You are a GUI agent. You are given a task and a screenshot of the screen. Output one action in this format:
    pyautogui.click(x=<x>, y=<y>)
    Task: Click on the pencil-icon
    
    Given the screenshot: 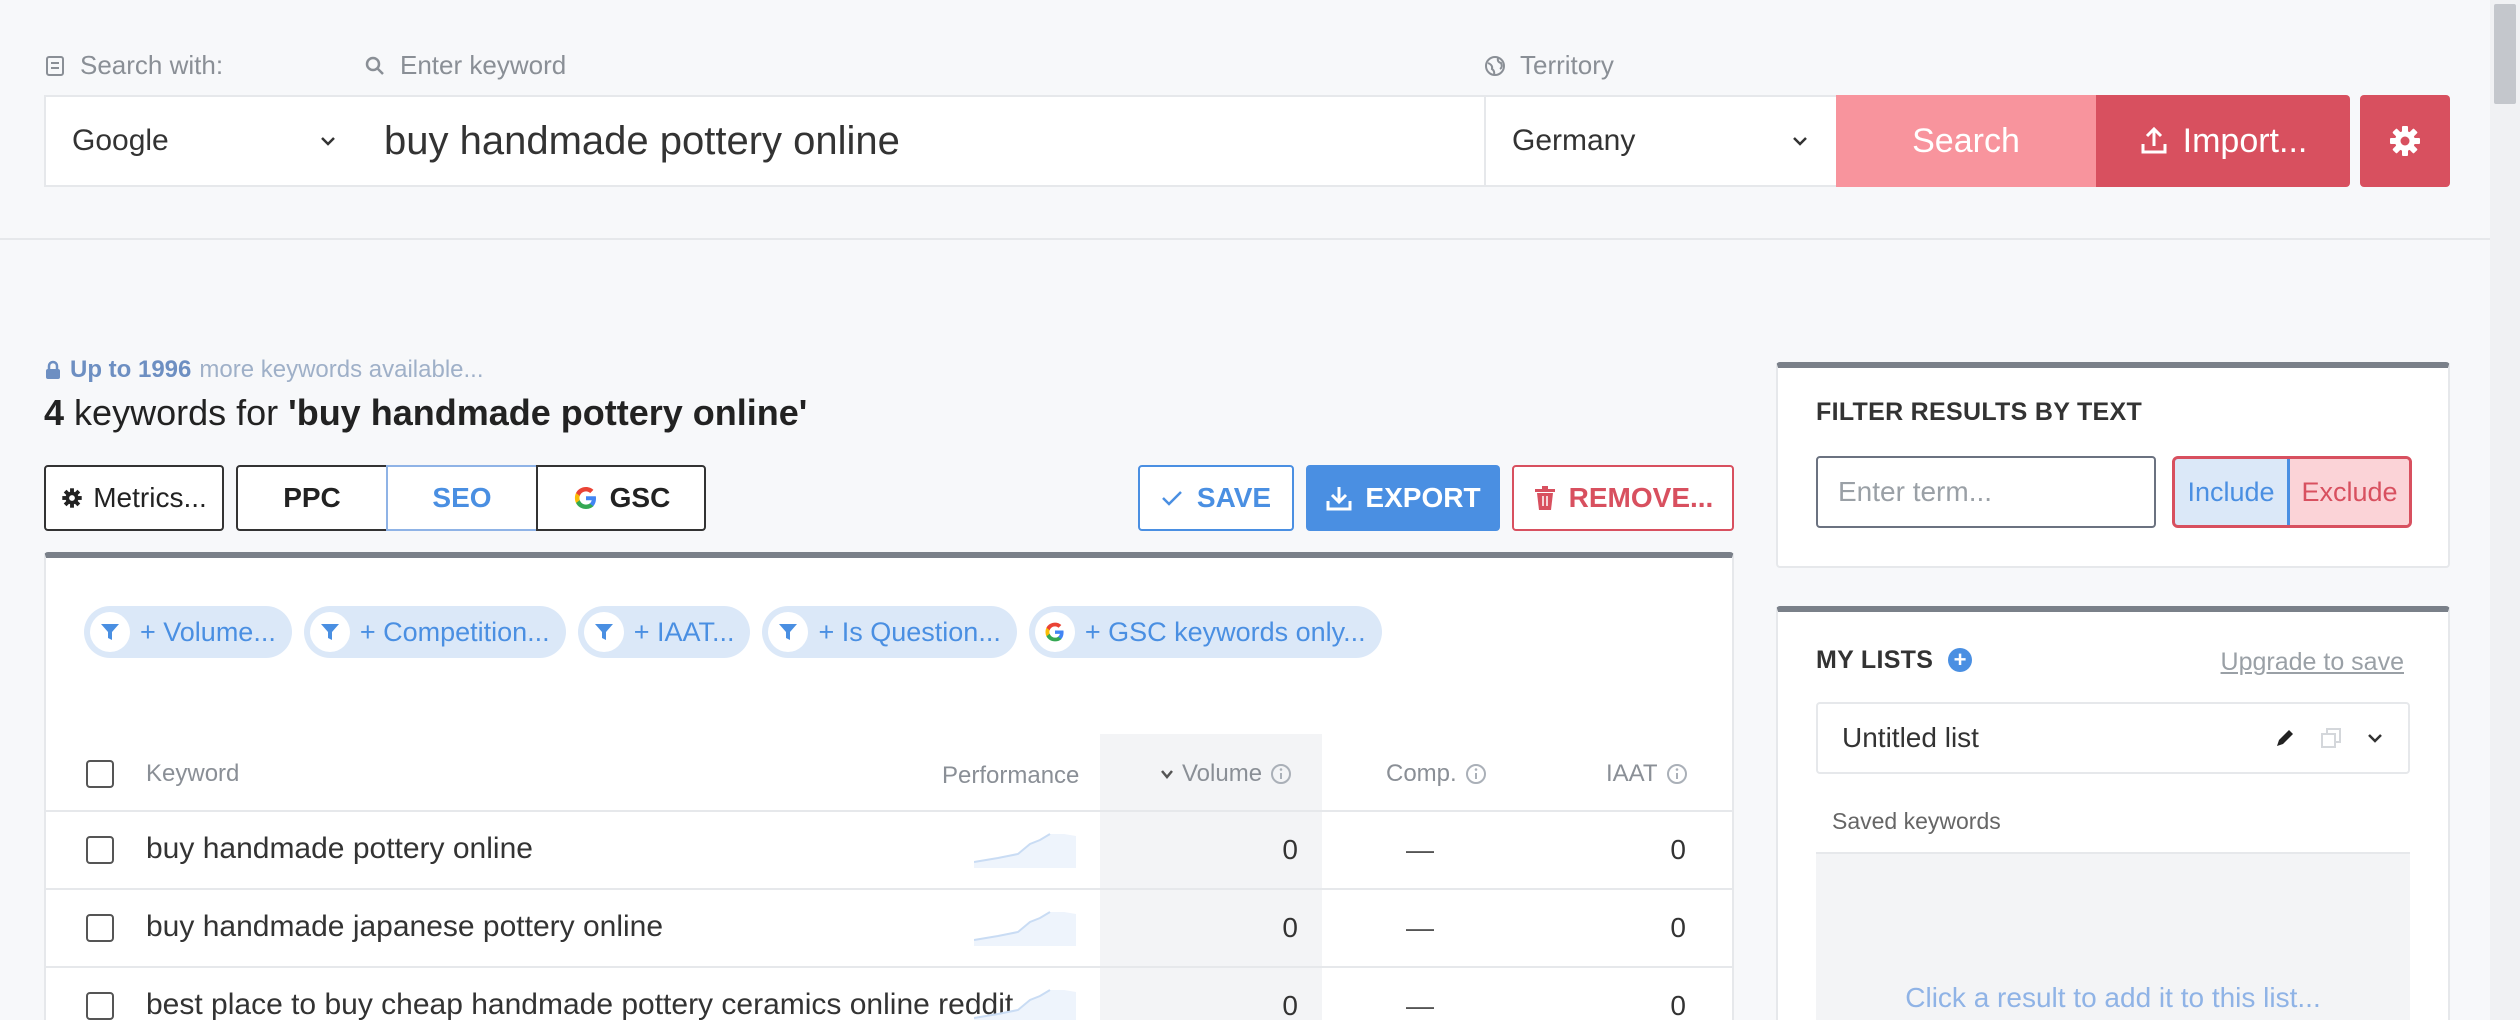 What is the action you would take?
    pyautogui.click(x=2285, y=738)
    